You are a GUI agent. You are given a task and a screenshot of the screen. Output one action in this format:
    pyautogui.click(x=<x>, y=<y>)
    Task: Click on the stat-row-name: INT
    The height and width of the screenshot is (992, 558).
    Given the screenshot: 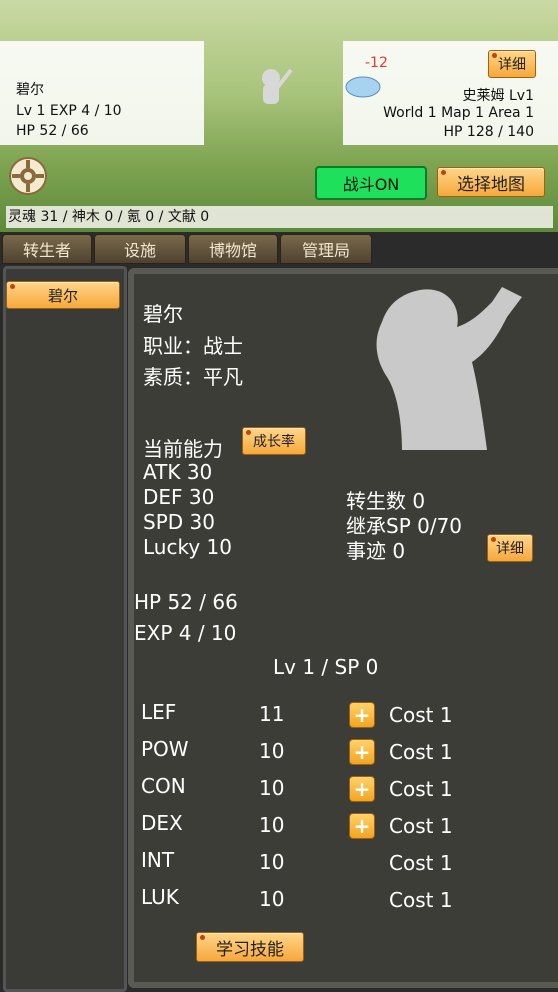 What is the action you would take?
    pyautogui.click(x=158, y=860)
    